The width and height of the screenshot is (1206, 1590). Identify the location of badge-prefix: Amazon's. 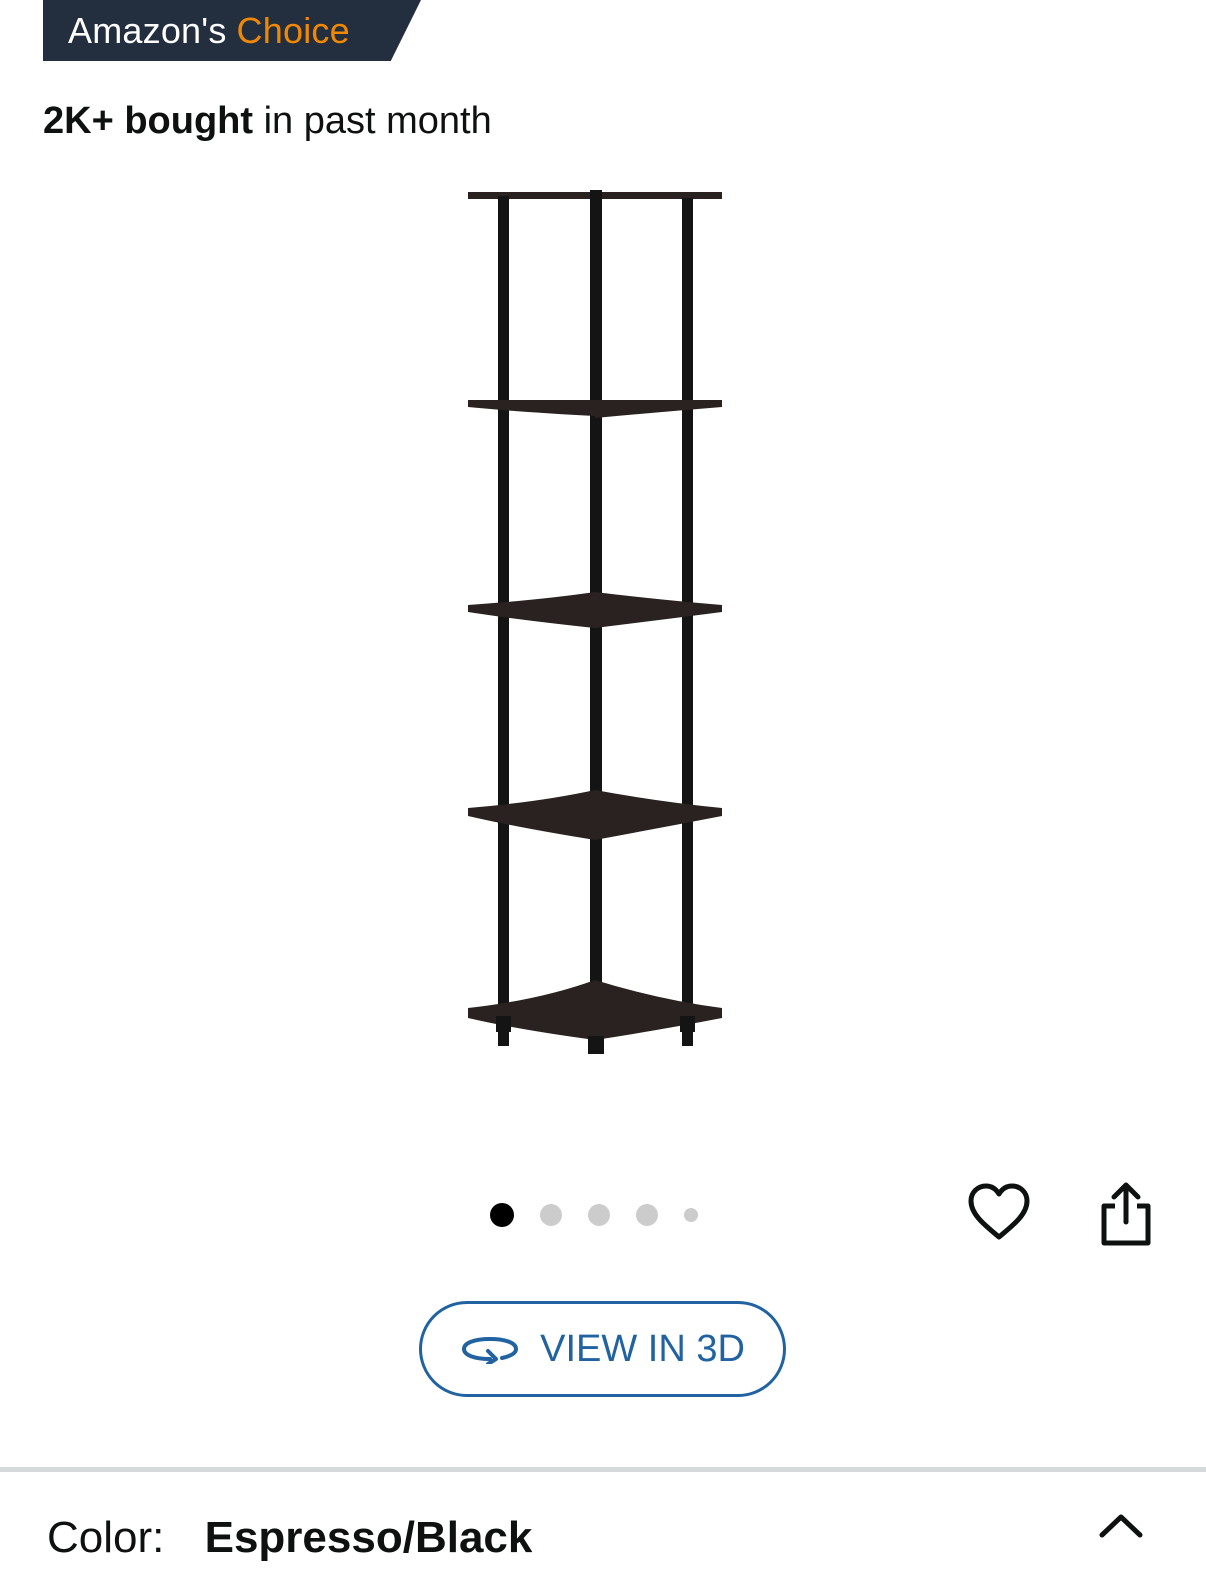
(147, 30).